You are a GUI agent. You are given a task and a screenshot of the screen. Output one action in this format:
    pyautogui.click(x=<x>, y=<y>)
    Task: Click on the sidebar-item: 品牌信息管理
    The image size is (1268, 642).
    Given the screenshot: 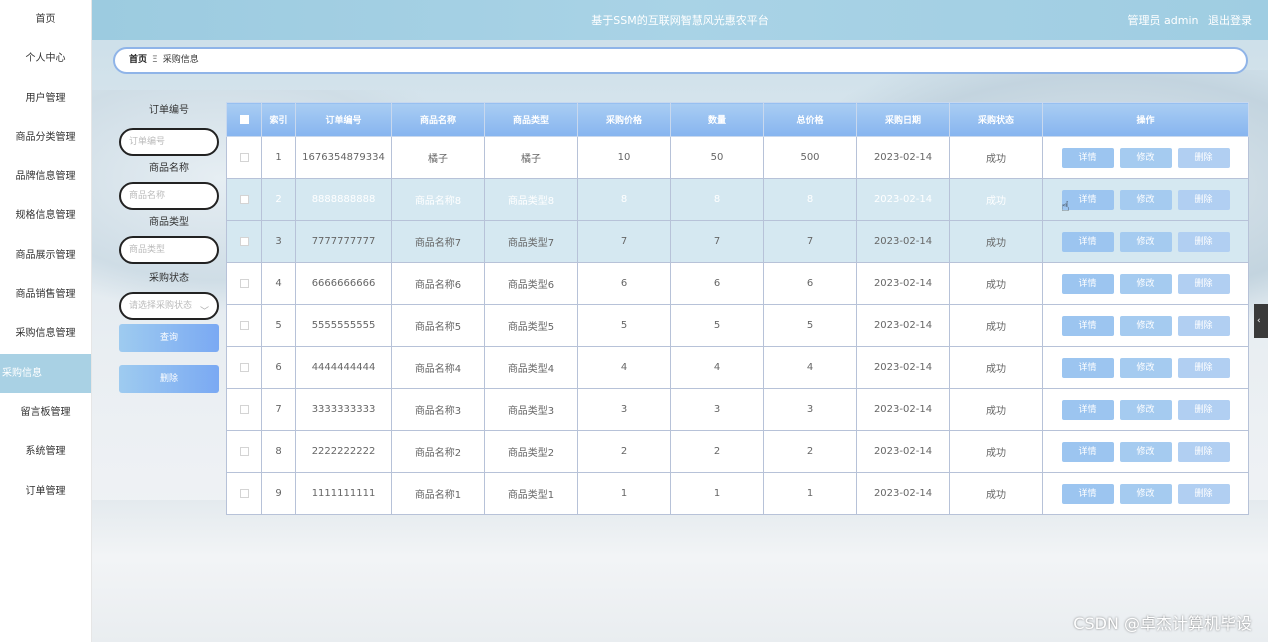 What is the action you would take?
    pyautogui.click(x=45, y=176)
    